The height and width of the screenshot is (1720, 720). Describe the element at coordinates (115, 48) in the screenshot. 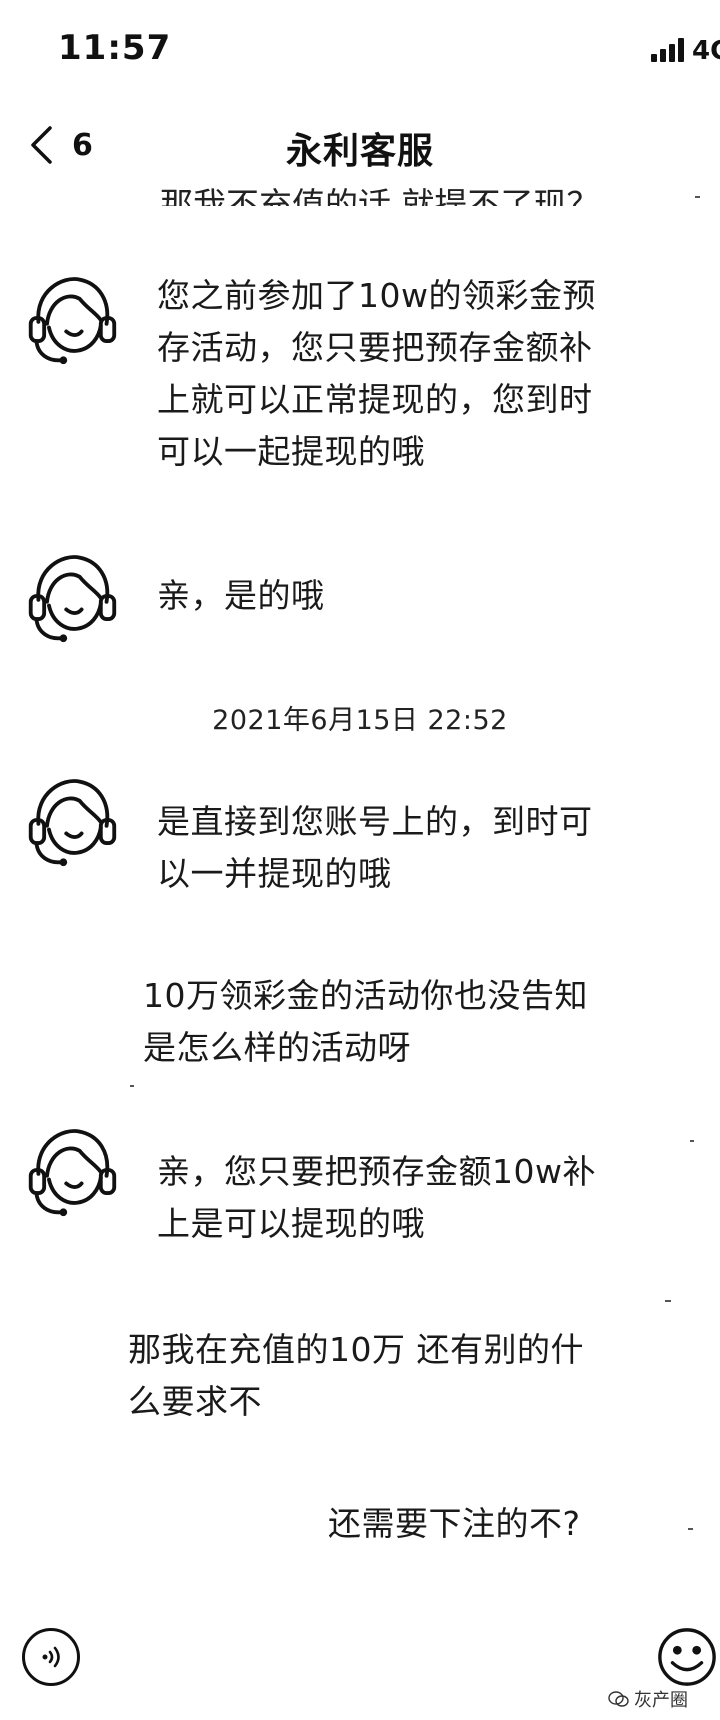

I see `status-time: 11:57` at that location.